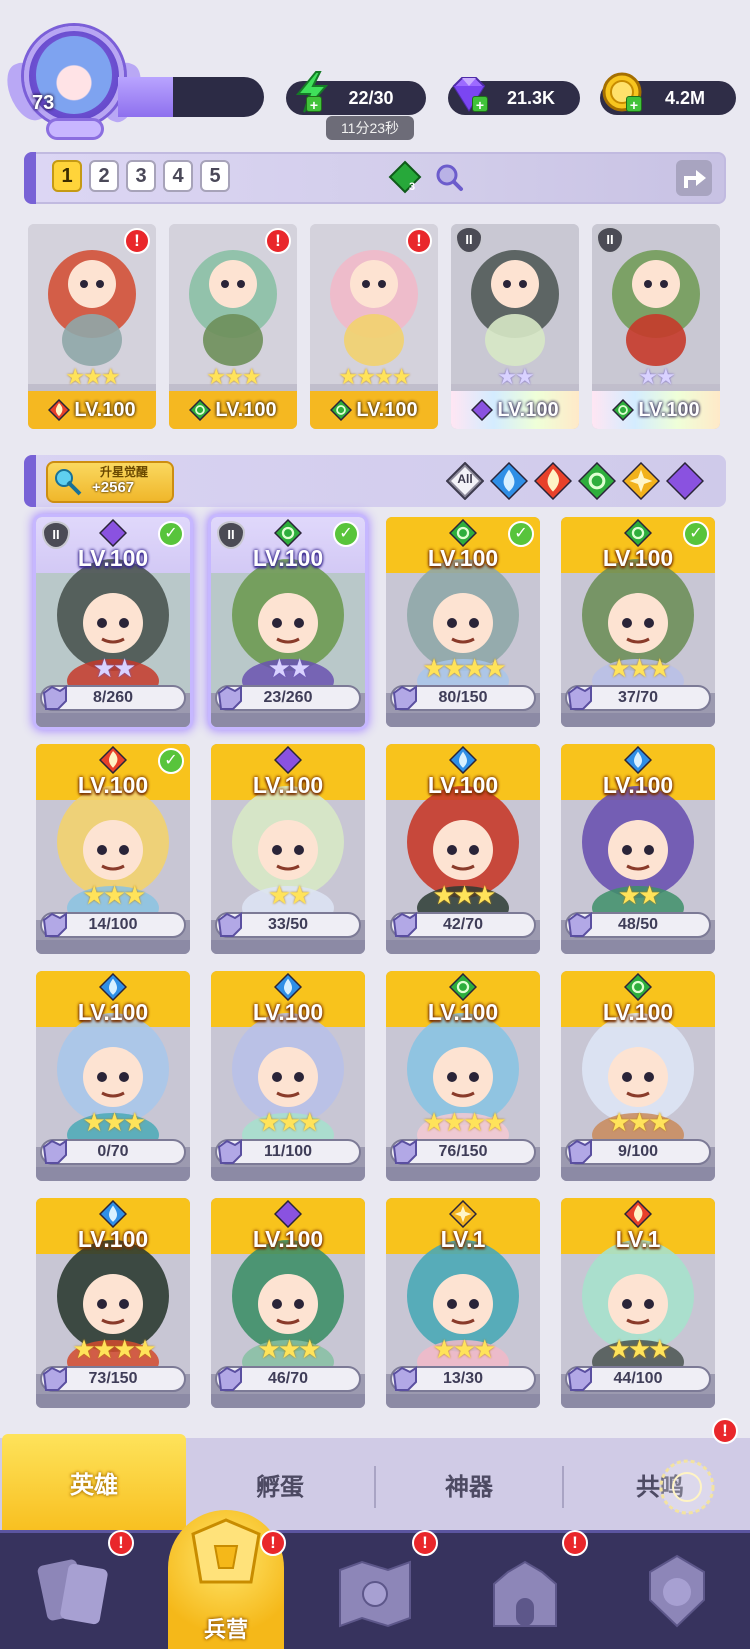 The width and height of the screenshot is (750, 1649). I want to click on team-tab-1: 1, so click(67, 176).